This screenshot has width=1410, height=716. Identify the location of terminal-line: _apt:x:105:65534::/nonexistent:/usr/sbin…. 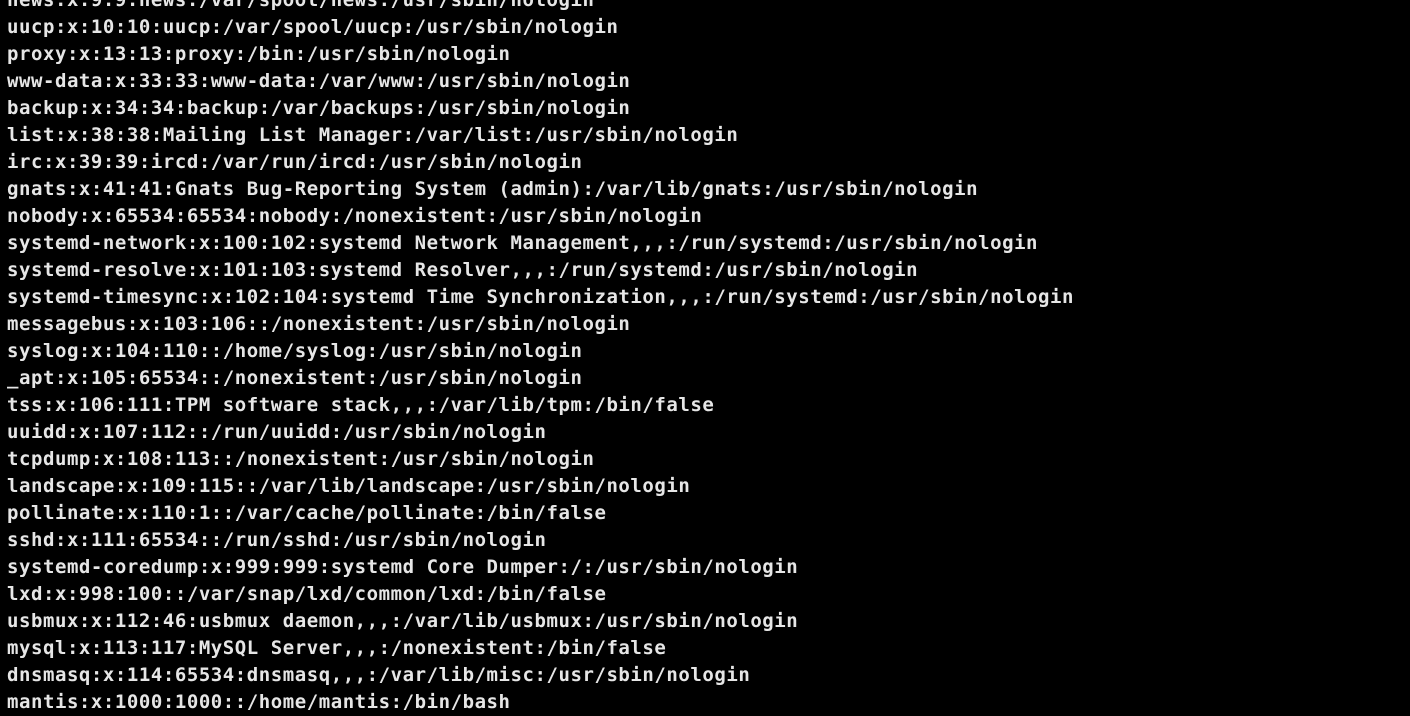
(295, 378).